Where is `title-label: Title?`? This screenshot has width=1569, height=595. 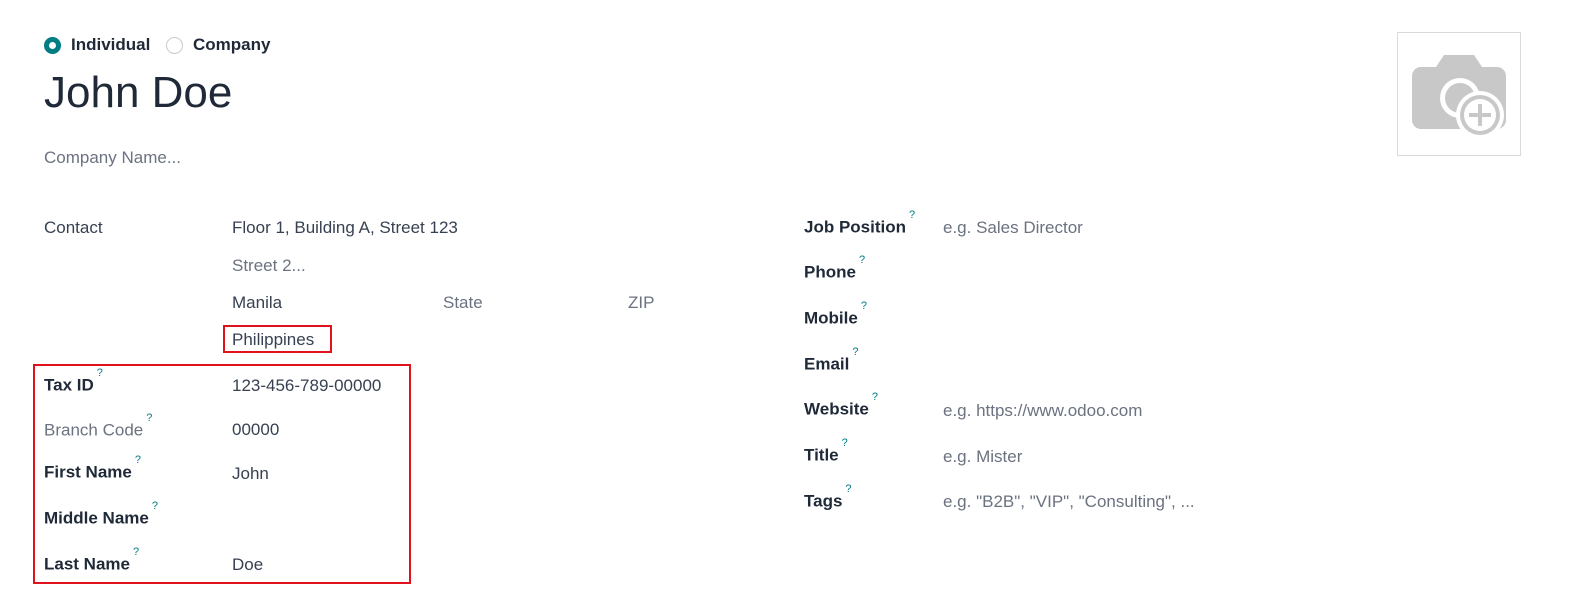 title-label: Title? is located at coordinates (826, 451).